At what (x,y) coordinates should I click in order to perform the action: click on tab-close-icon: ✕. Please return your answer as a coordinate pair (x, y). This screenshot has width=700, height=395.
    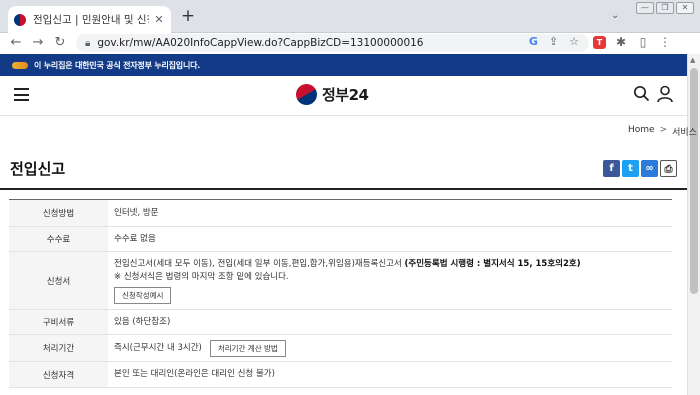
    Looking at the image, I should click on (159, 19).